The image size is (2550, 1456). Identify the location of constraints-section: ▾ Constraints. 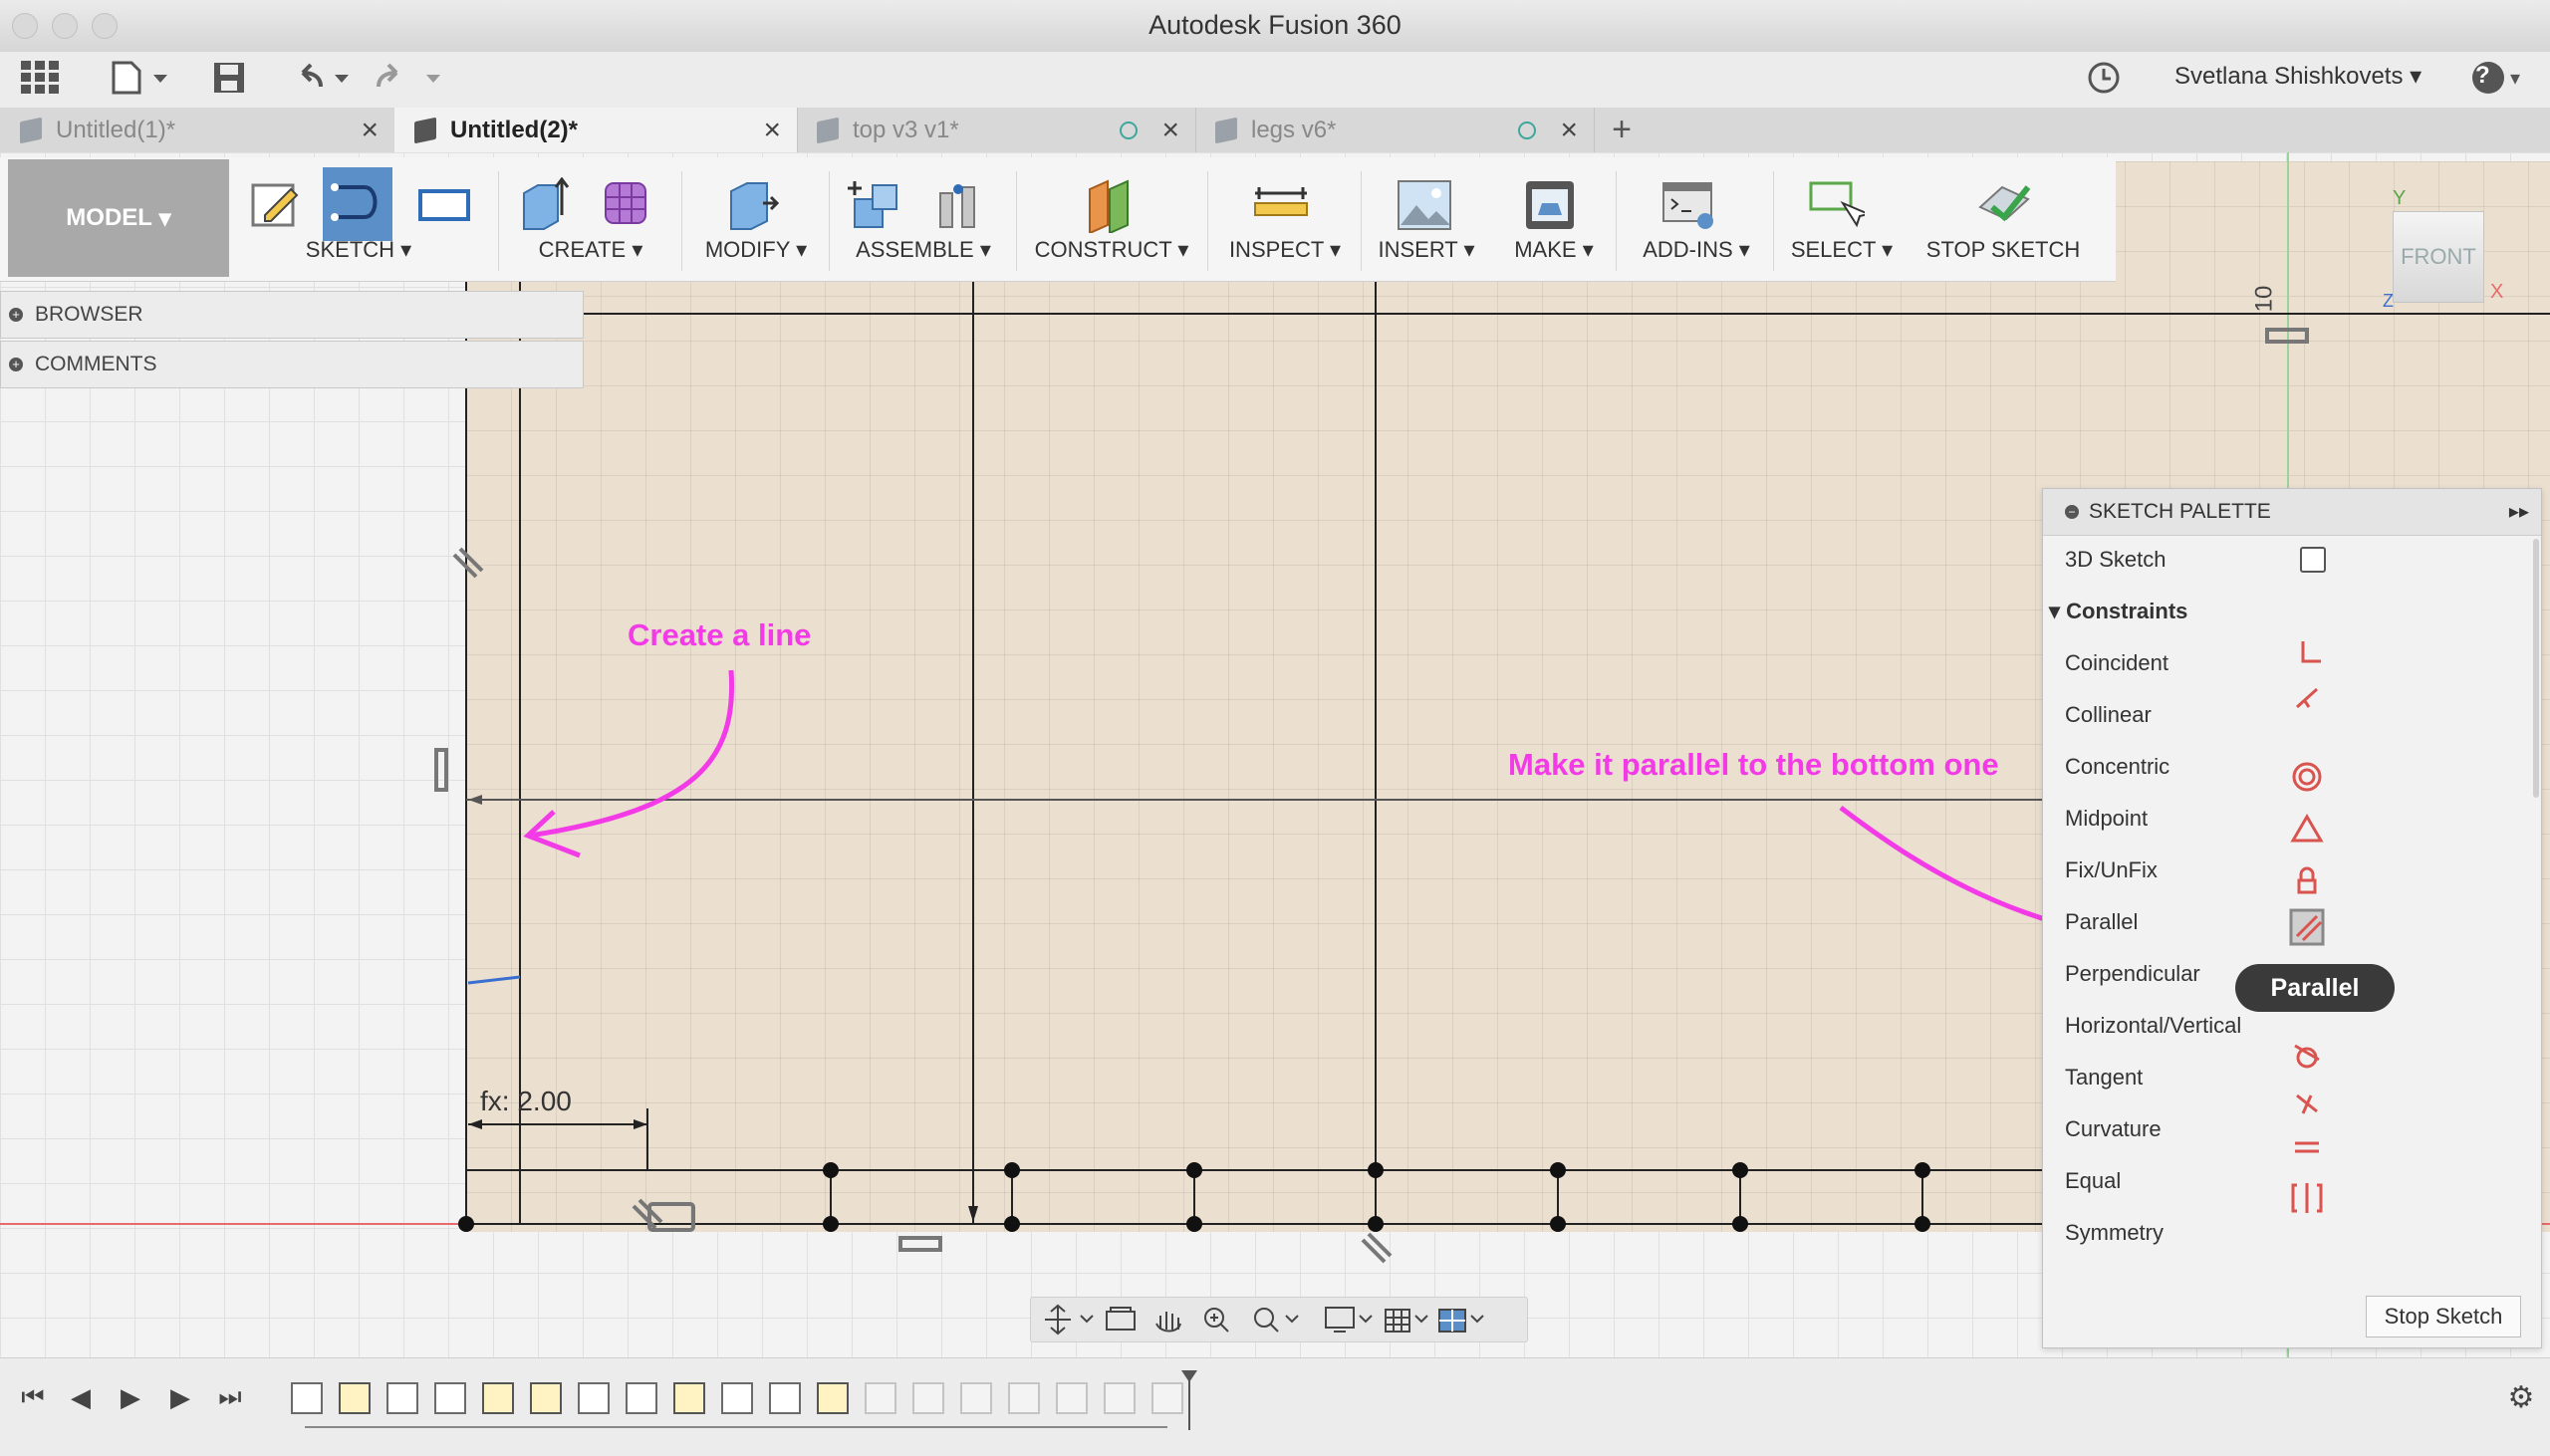
(2118, 611).